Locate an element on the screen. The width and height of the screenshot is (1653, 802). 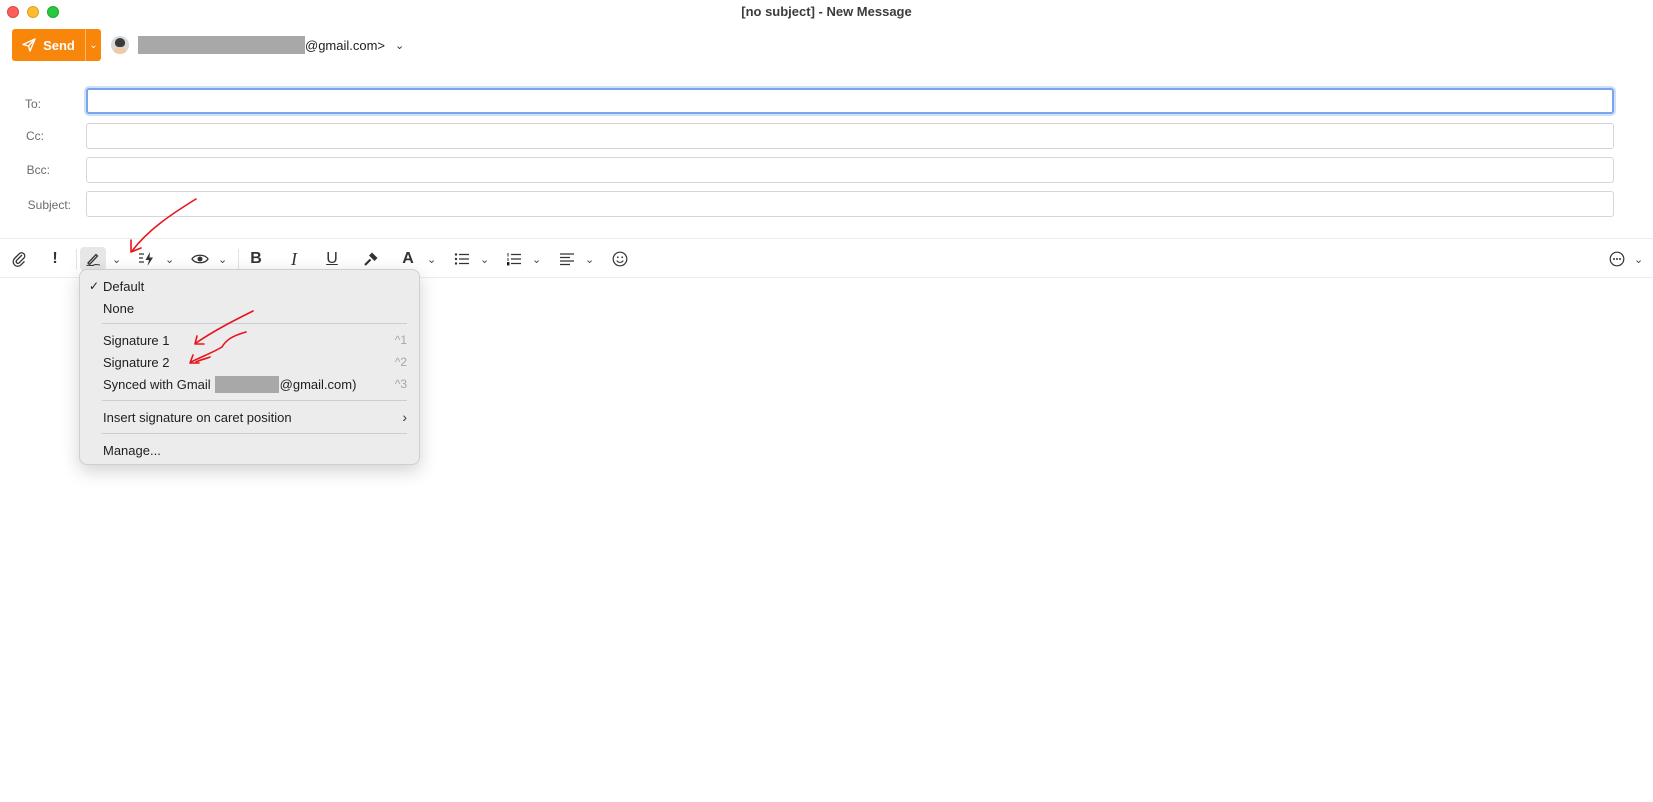
send-options-button: ⌄ is located at coordinates (93, 45).